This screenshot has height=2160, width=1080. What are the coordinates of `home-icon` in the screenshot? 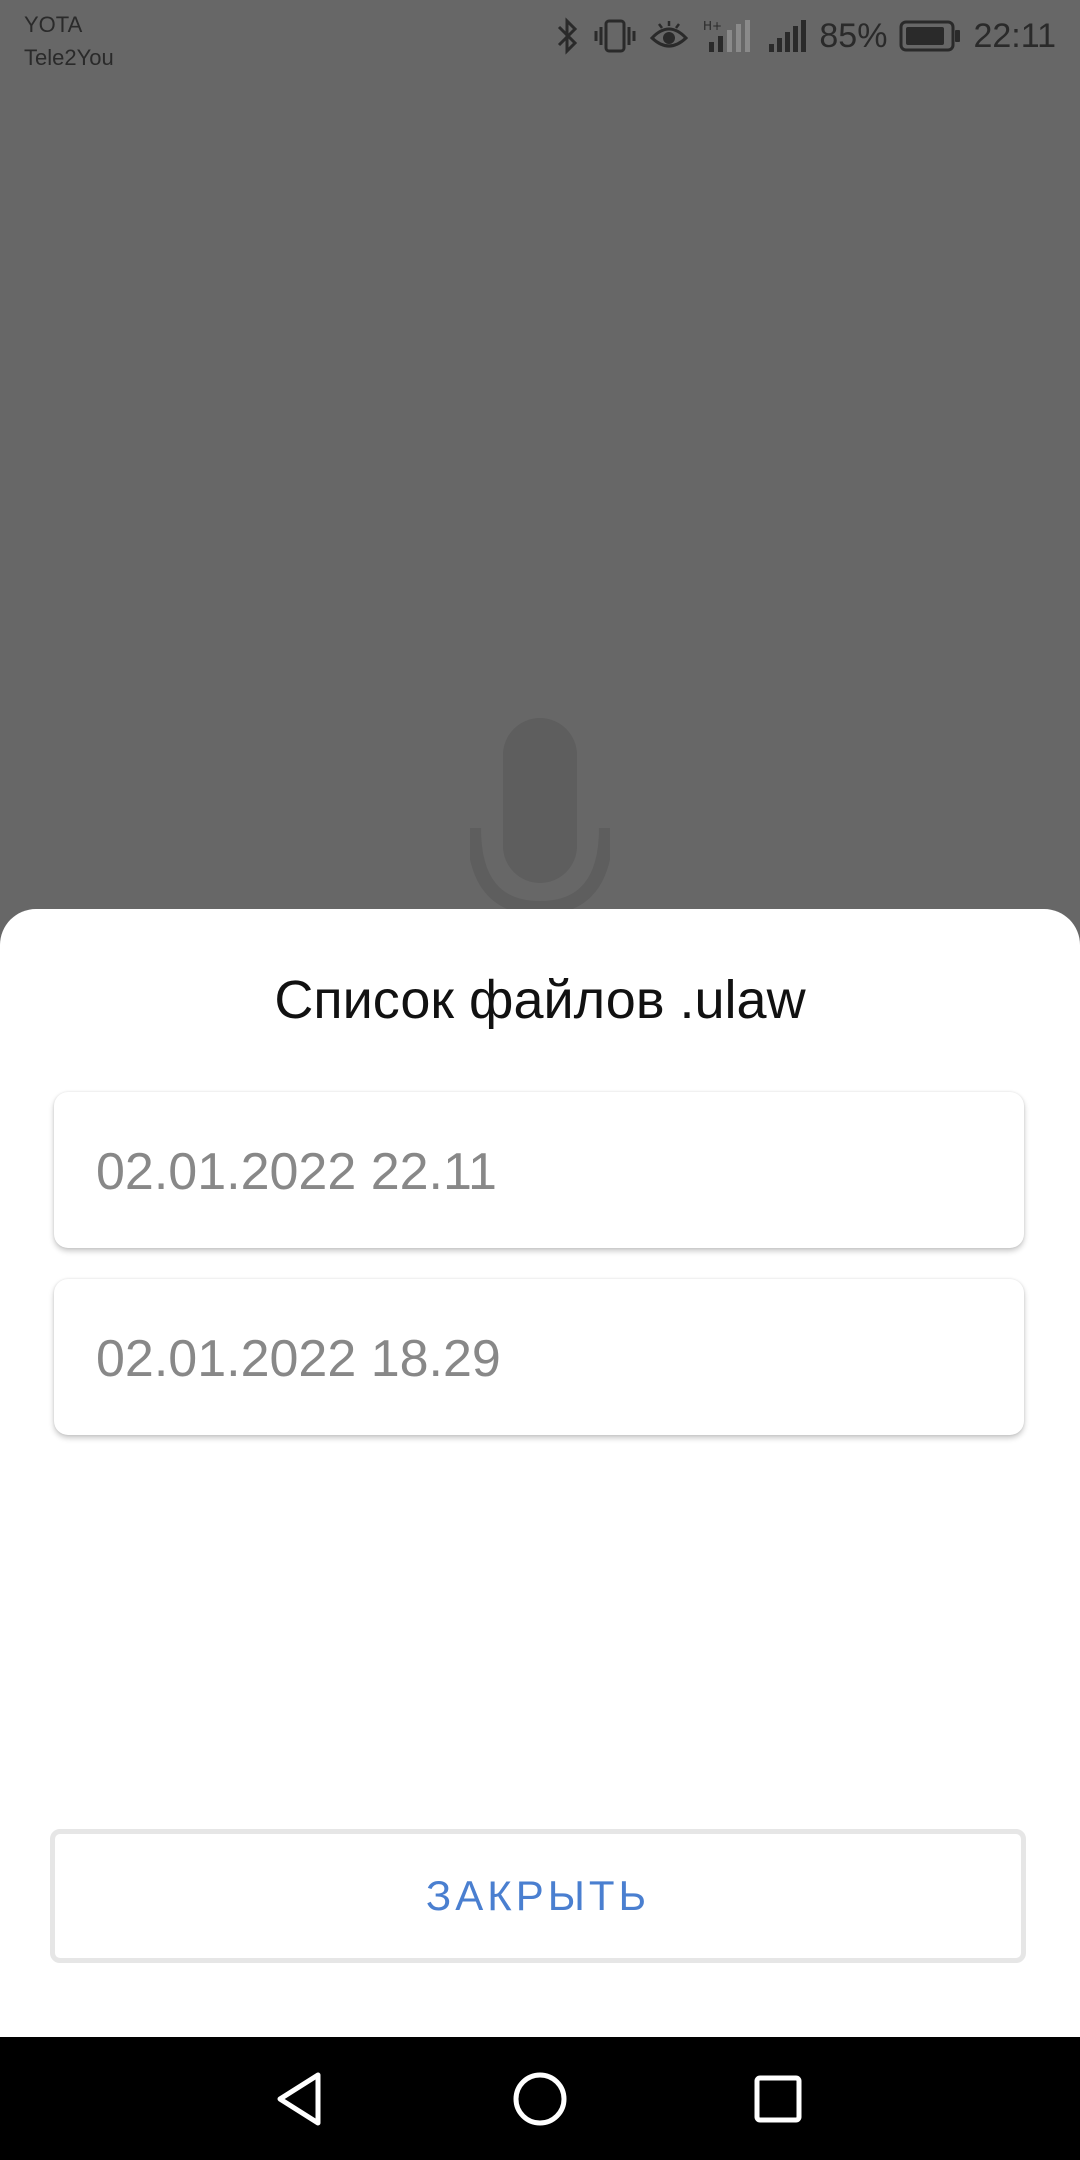 It's located at (540, 2099).